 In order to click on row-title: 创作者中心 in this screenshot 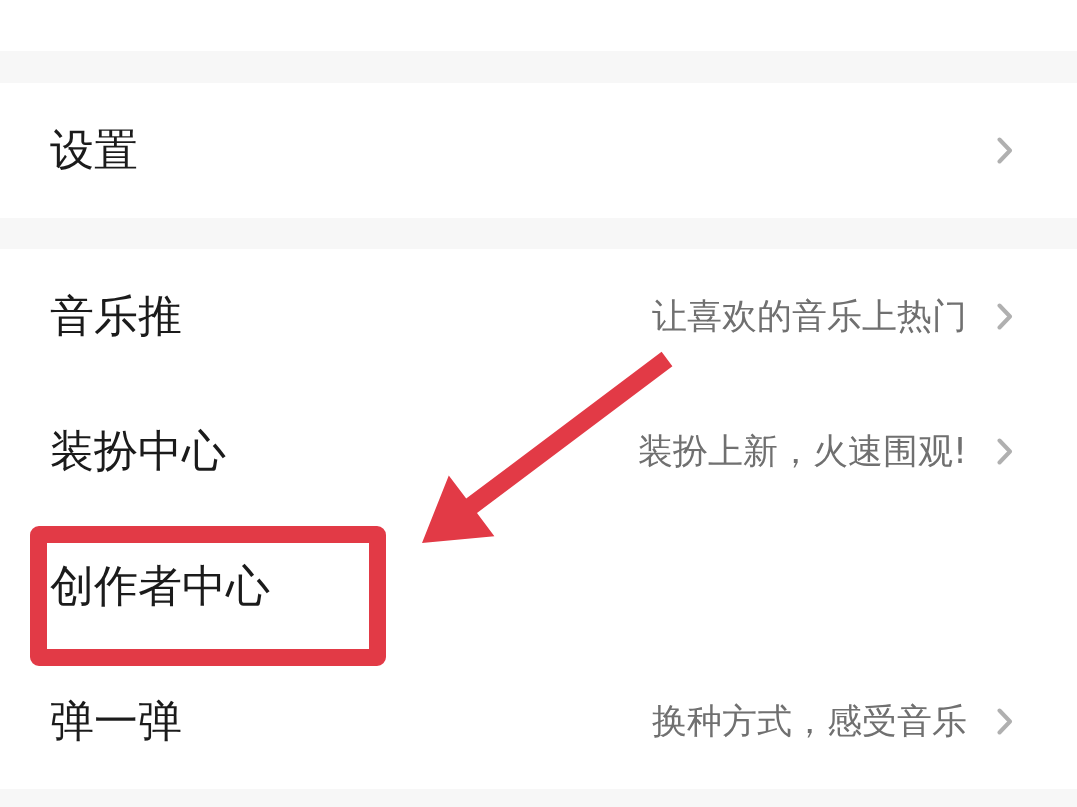, I will do `click(160, 586)`.